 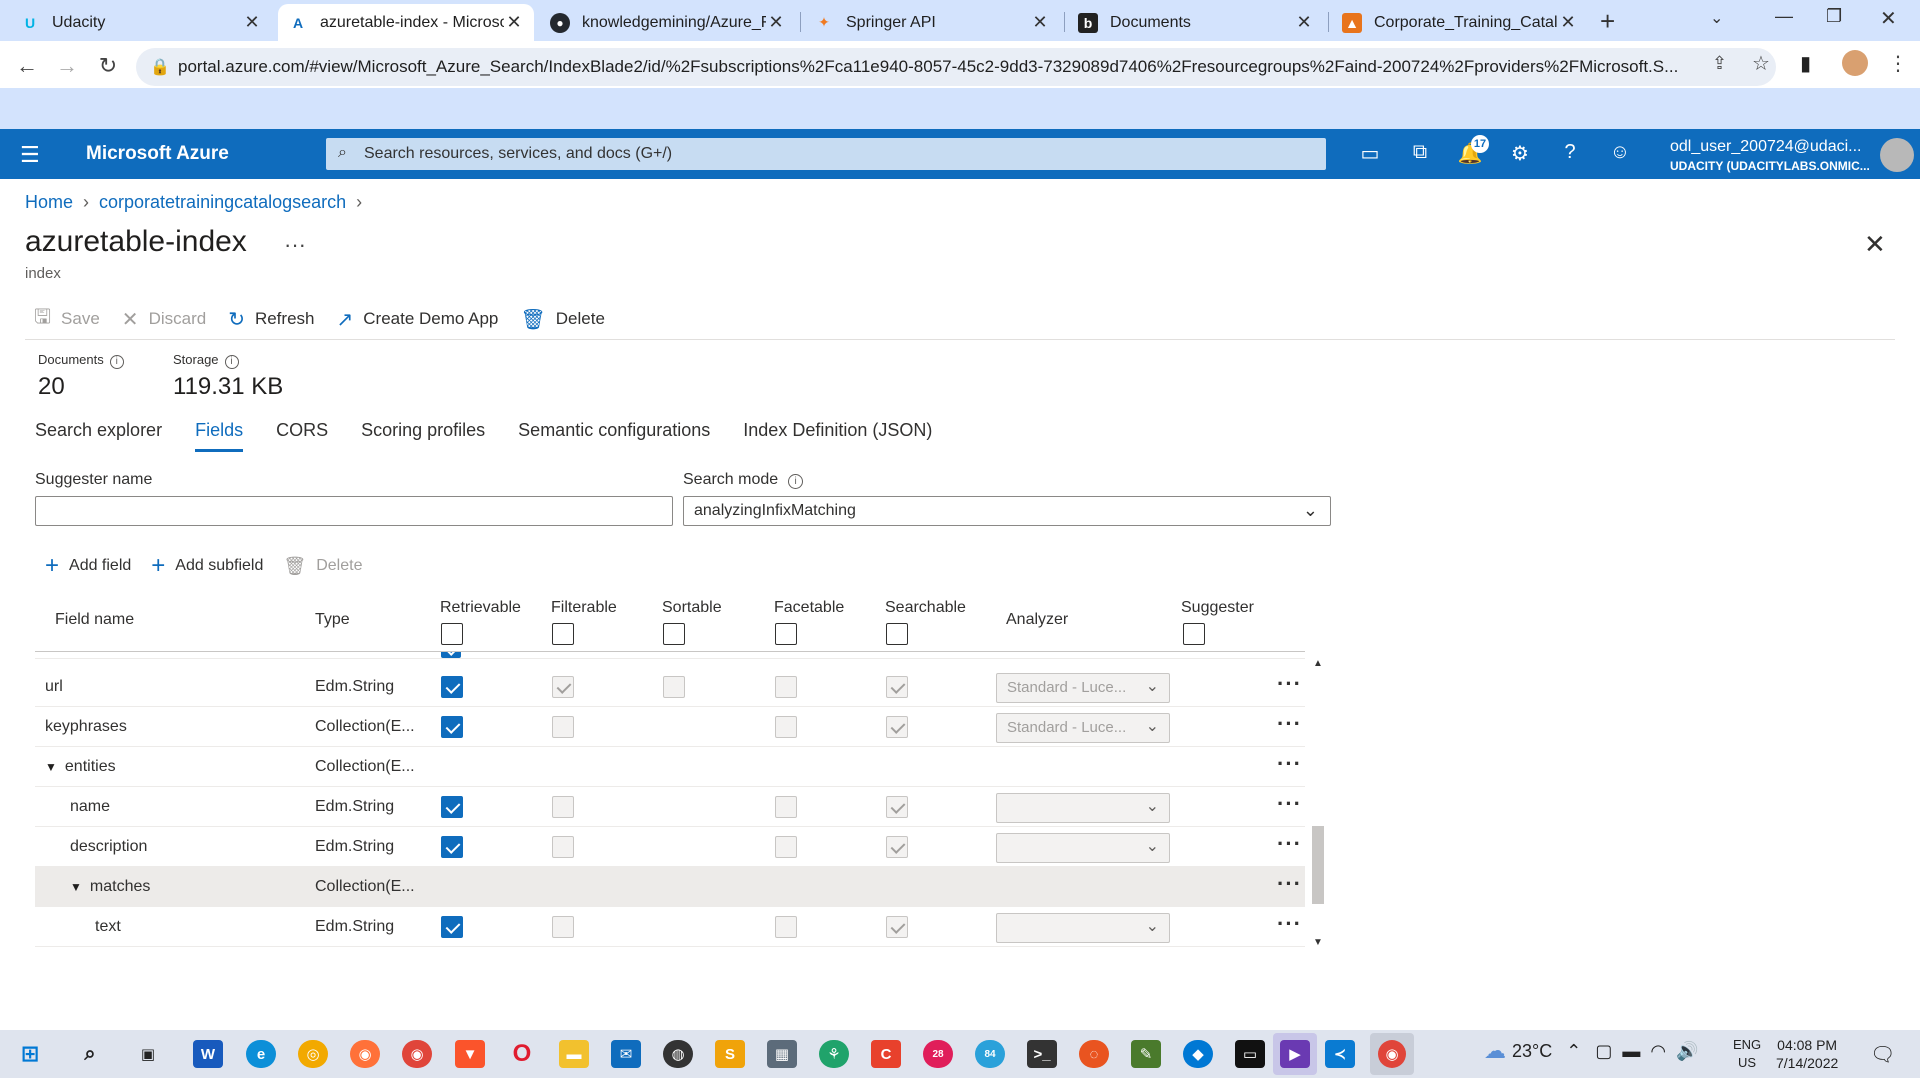 What do you see at coordinates (670, 767) in the screenshot?
I see `table-row: ▼ entities Collection(E... ···` at bounding box center [670, 767].